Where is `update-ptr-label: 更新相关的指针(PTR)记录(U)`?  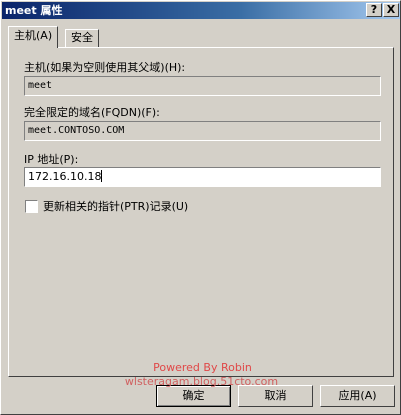
update-ptr-label: 更新相关的指针(PTR)记录(U) is located at coordinates (115, 206).